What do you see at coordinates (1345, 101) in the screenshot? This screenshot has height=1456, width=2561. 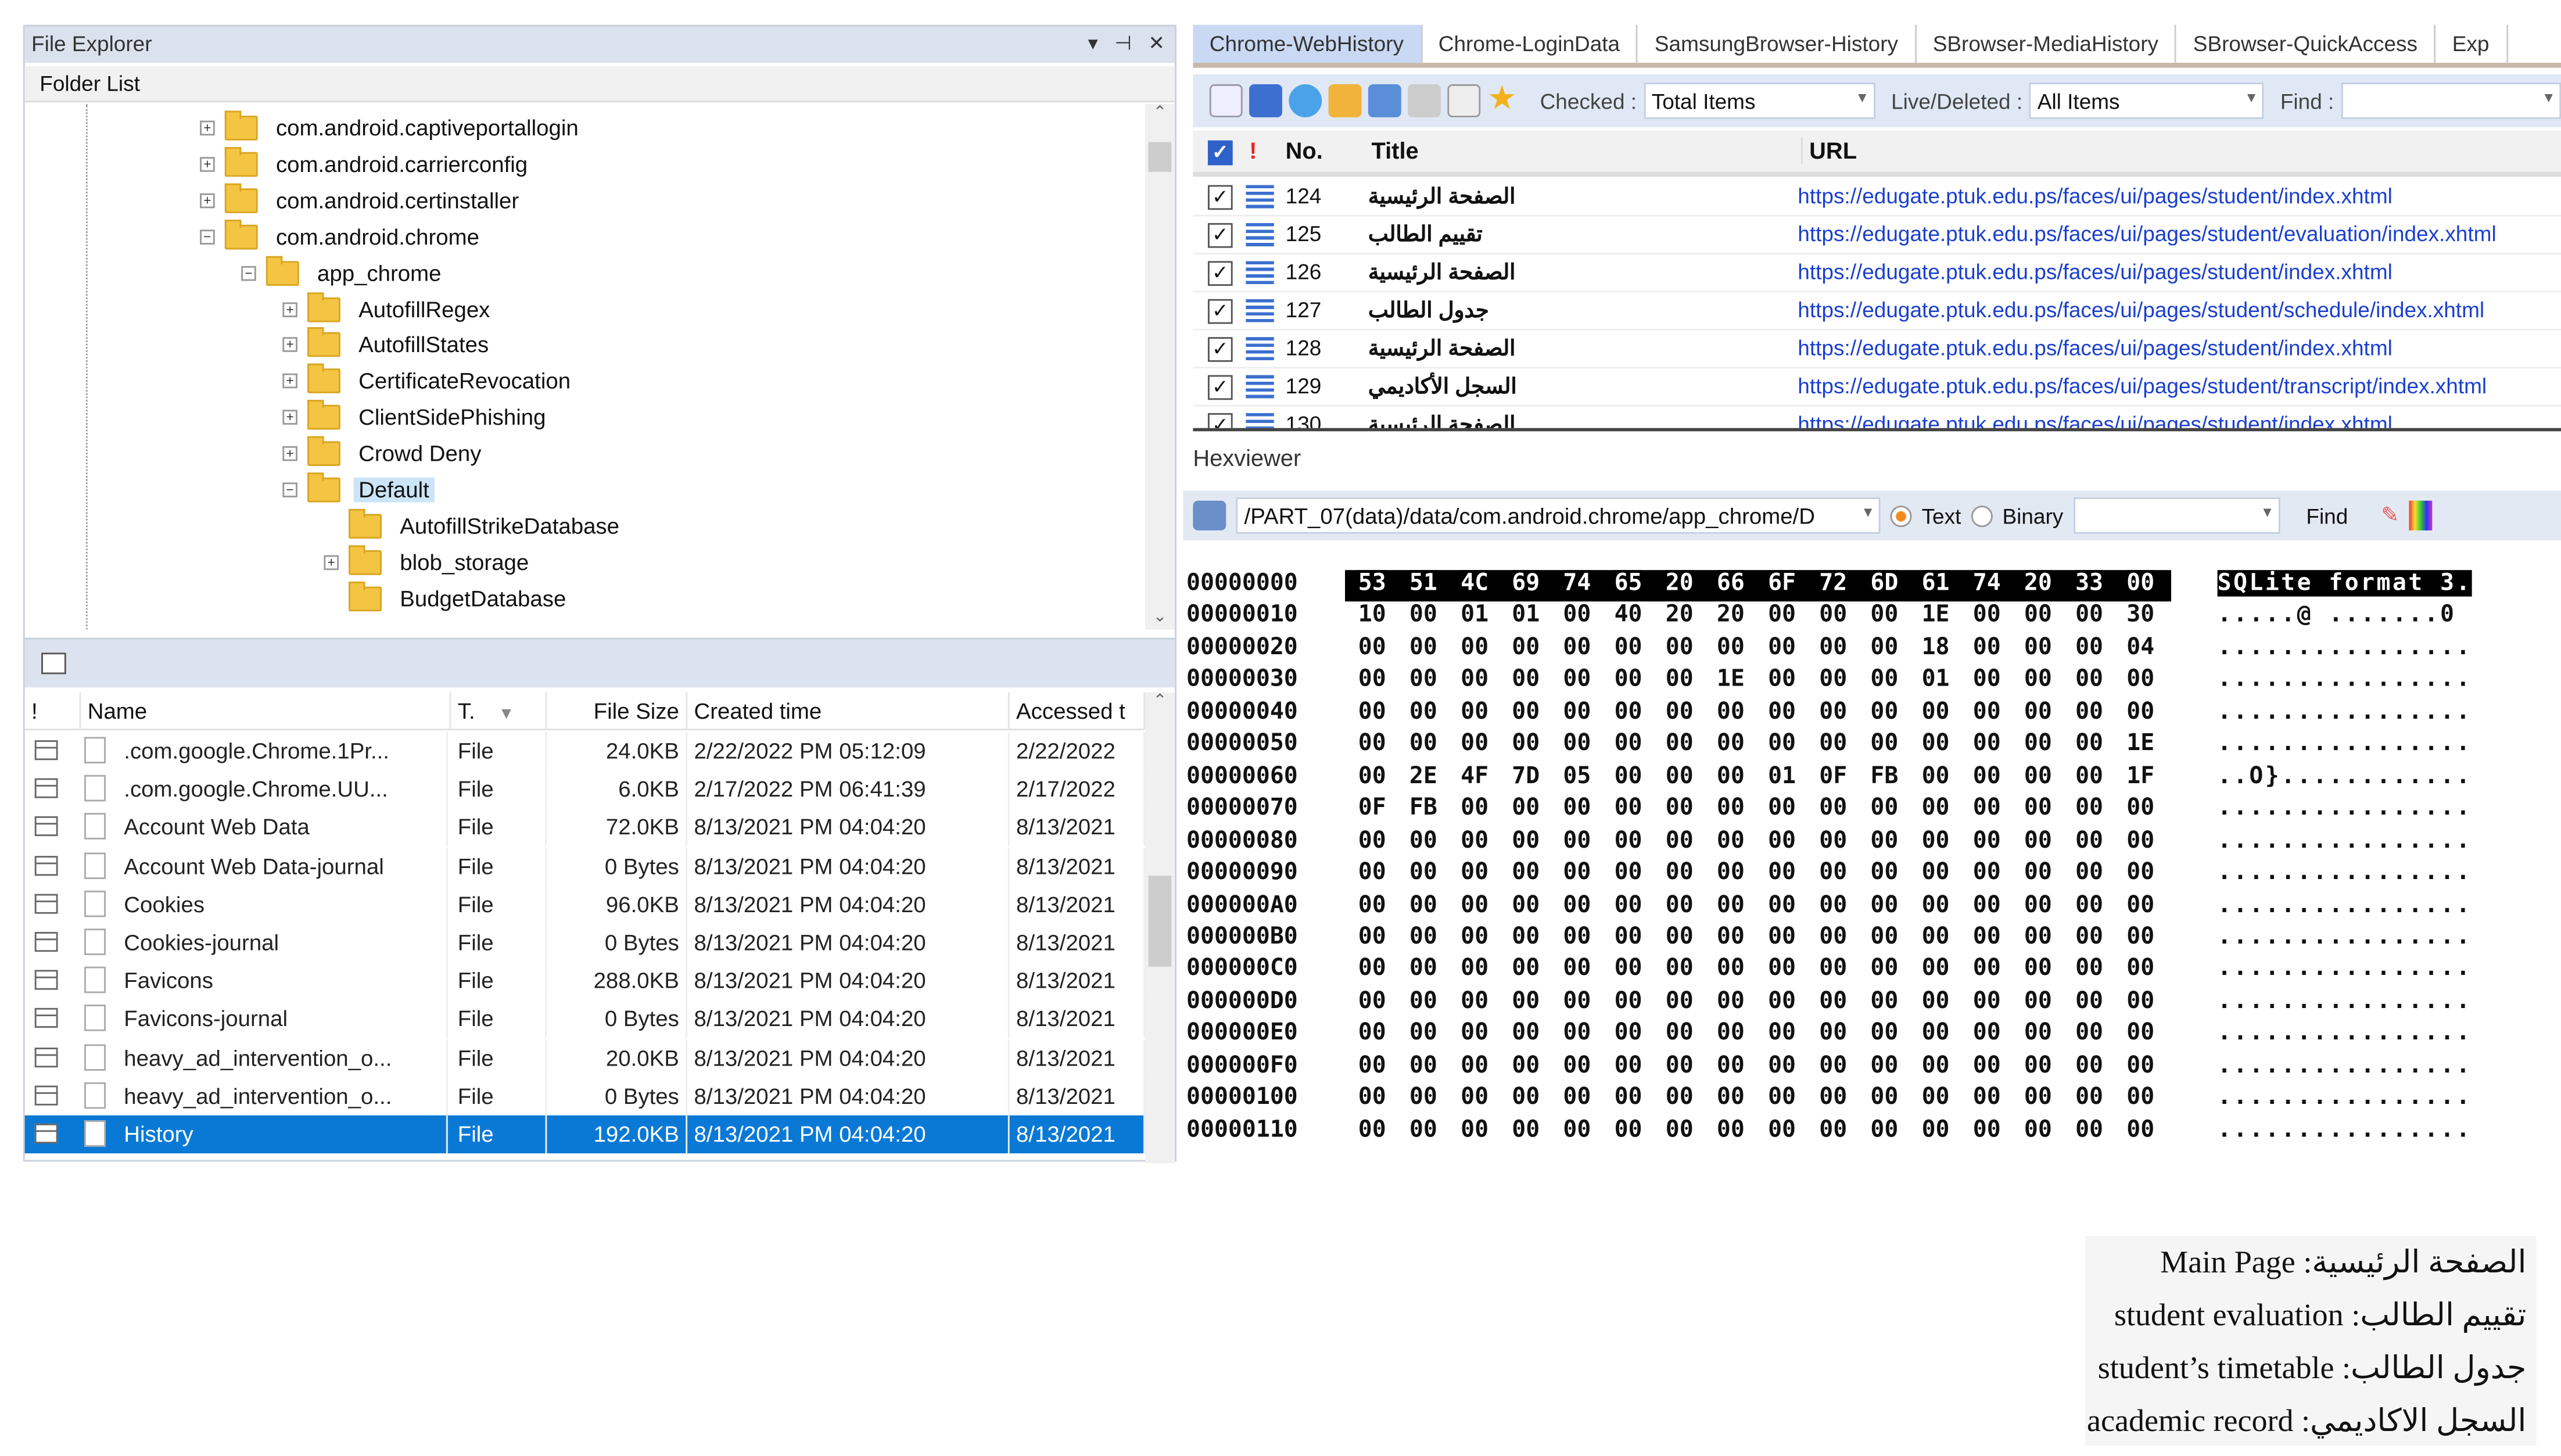 I see `folder-icon` at bounding box center [1345, 101].